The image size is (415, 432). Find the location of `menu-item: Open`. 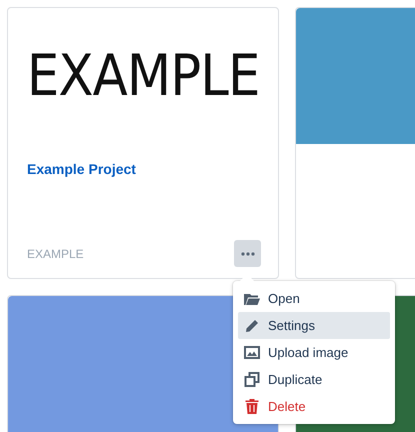

menu-item: Open is located at coordinates (314, 298).